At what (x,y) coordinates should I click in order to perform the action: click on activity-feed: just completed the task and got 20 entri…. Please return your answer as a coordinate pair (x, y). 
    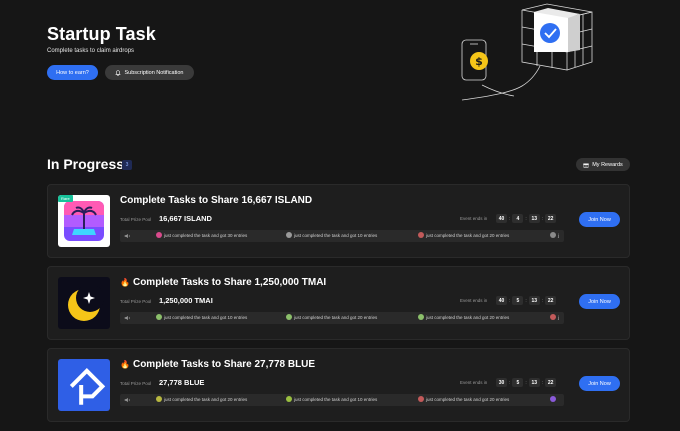
    Looking at the image, I should click on (342, 400).